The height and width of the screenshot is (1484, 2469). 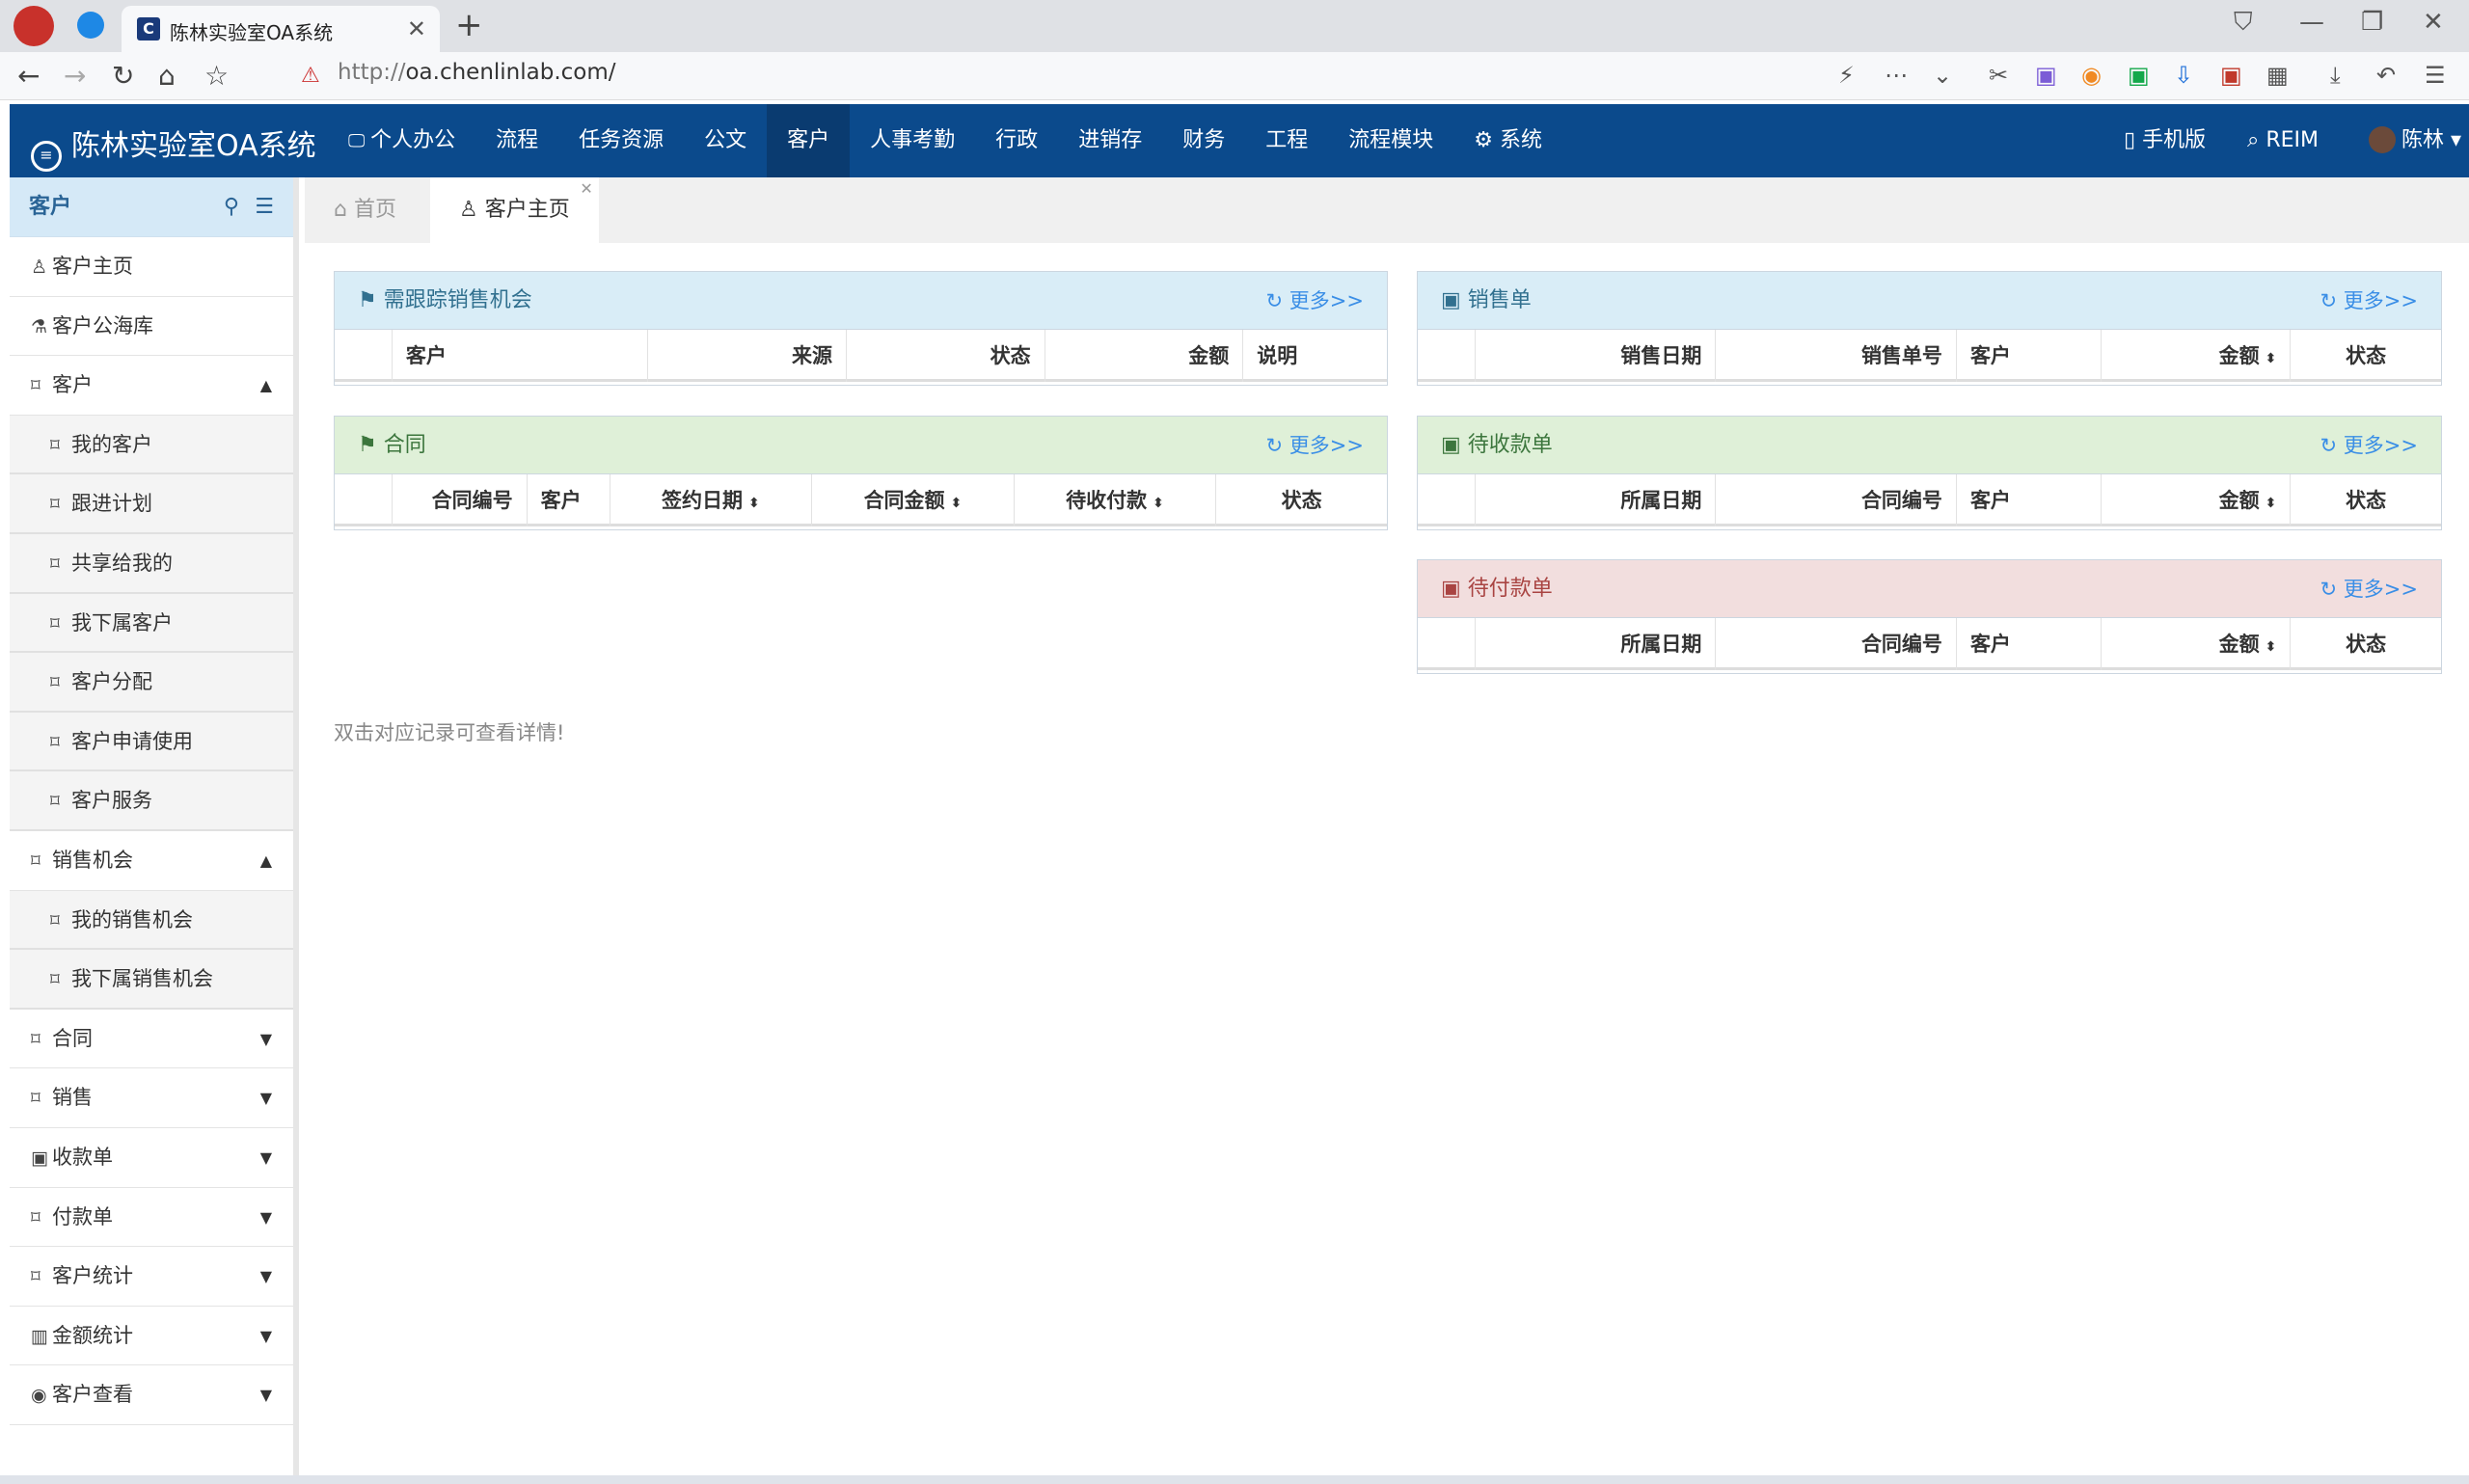 What do you see at coordinates (621, 140) in the screenshot?
I see `nav-menu-item: 任务资源` at bounding box center [621, 140].